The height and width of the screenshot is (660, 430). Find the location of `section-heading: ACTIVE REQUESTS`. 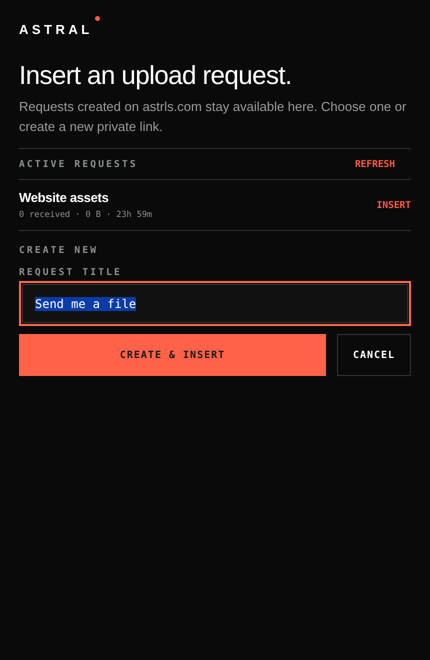

section-heading: ACTIVE REQUESTS is located at coordinates (78, 164).